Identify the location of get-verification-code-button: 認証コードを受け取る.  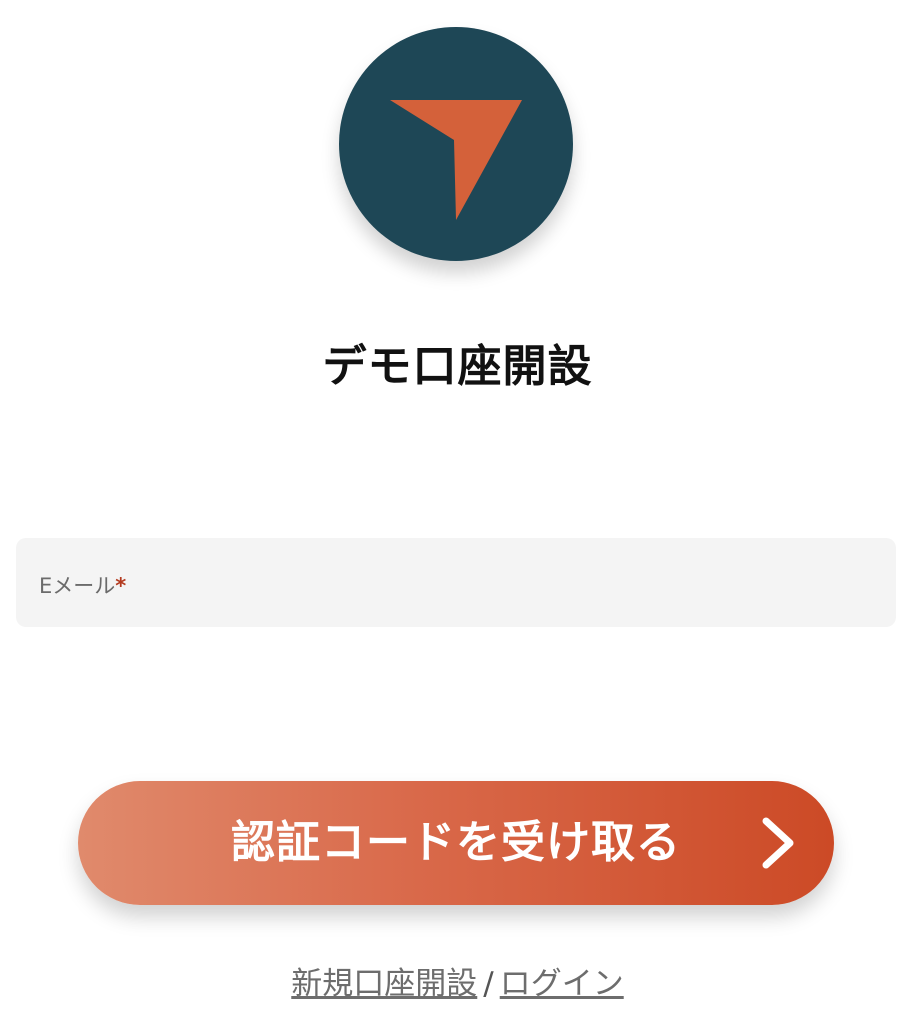
(456, 843).